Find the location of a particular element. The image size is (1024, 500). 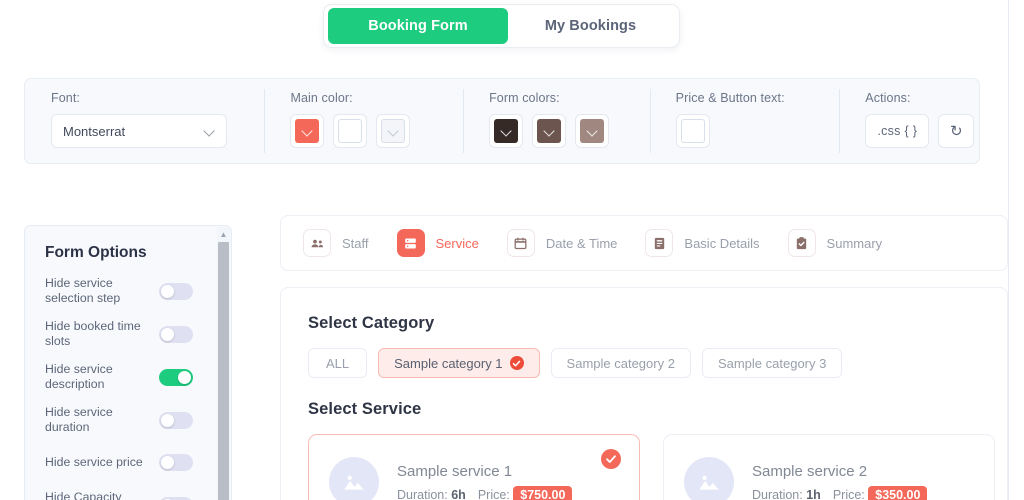

tab-my-bookings: My Bookings is located at coordinates (590, 26).